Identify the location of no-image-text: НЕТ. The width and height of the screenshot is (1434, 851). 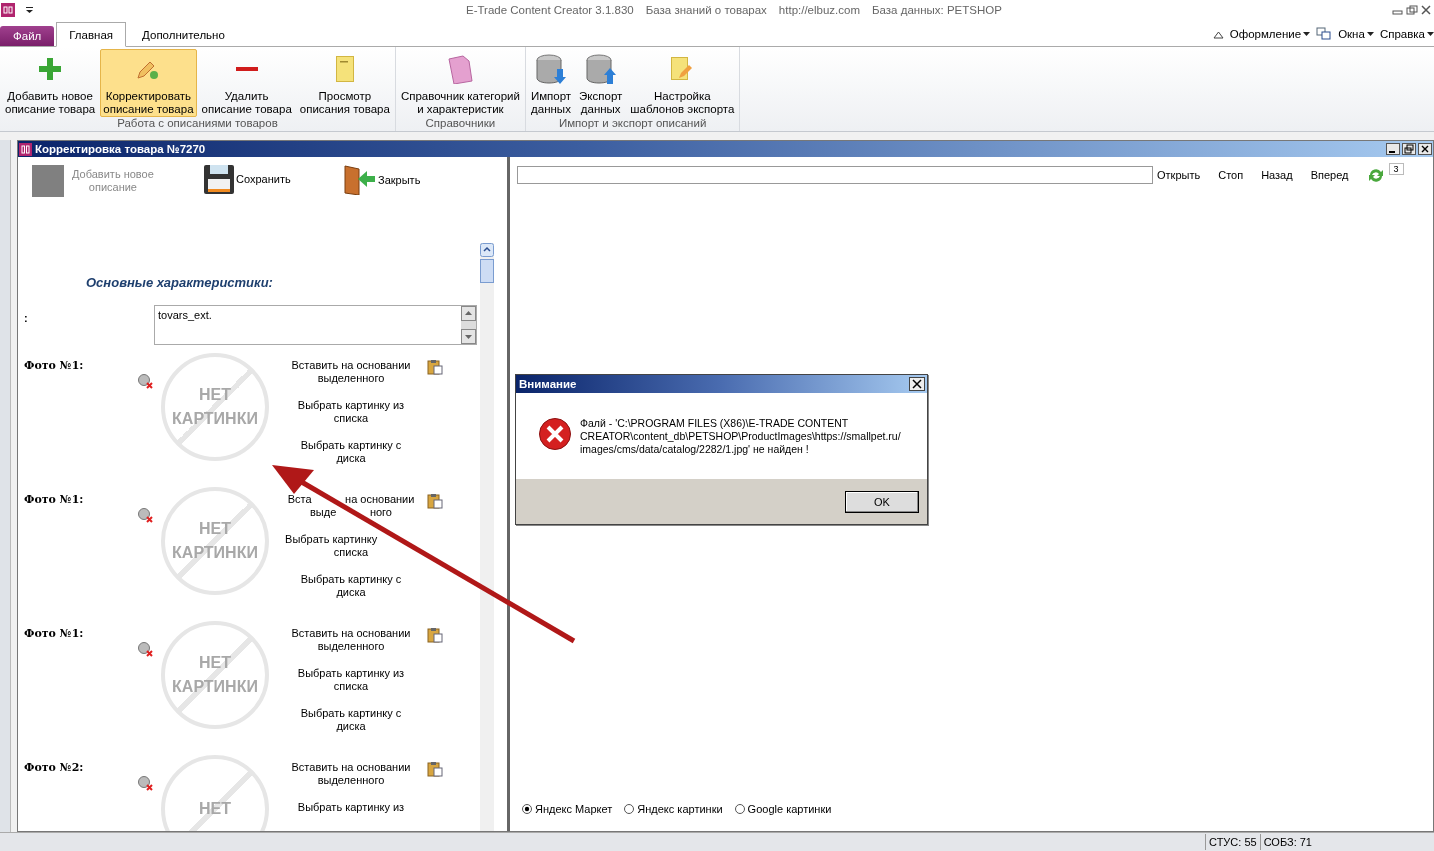
(215, 809).